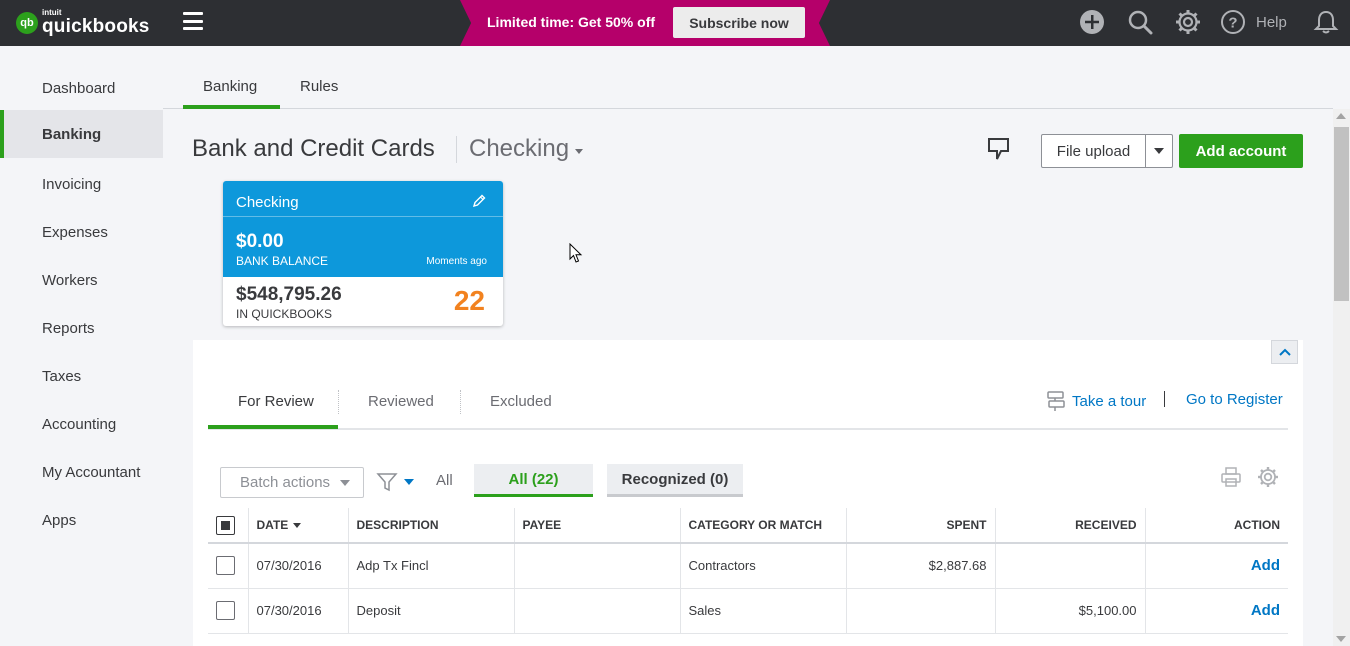 This screenshot has height=646, width=1350. What do you see at coordinates (1093, 151) in the screenshot?
I see `file-upload-button: File upload` at bounding box center [1093, 151].